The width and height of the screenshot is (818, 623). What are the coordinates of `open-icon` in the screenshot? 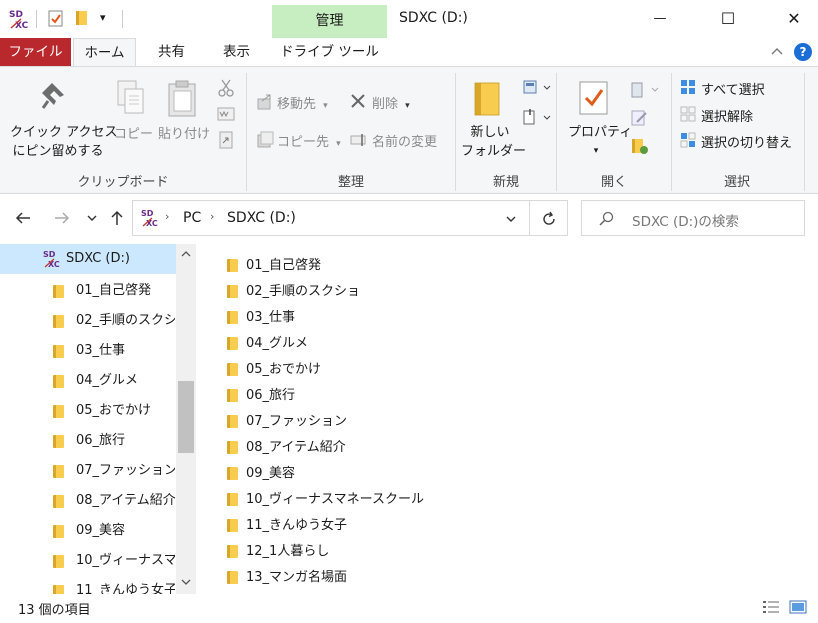 It's located at (645, 90).